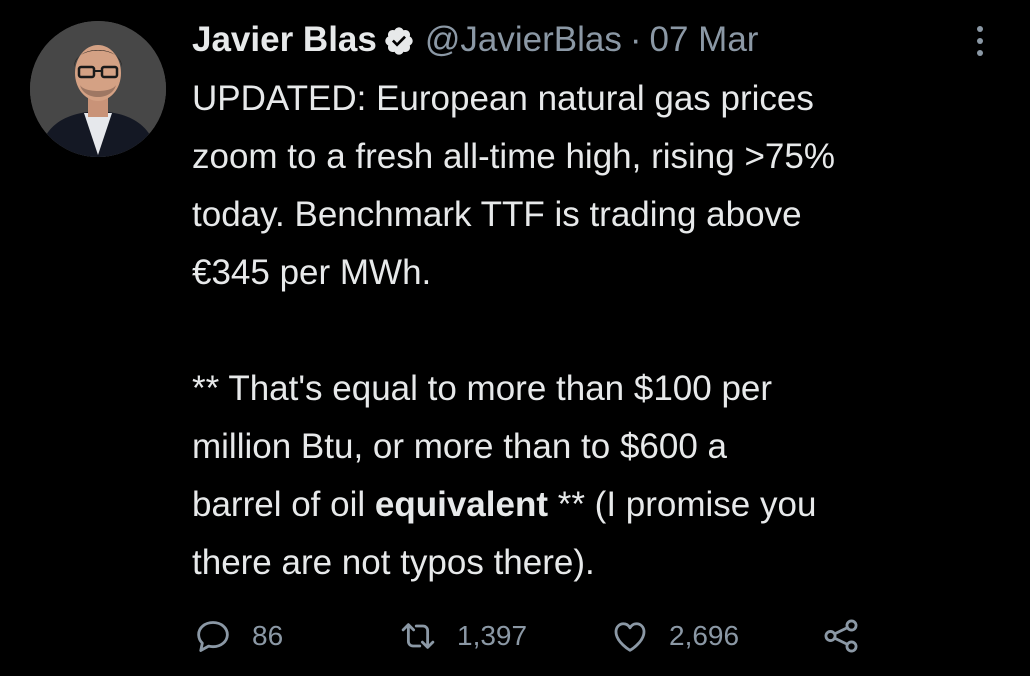 This screenshot has width=1030, height=676. What do you see at coordinates (213, 636) in the screenshot?
I see `reply-icon` at bounding box center [213, 636].